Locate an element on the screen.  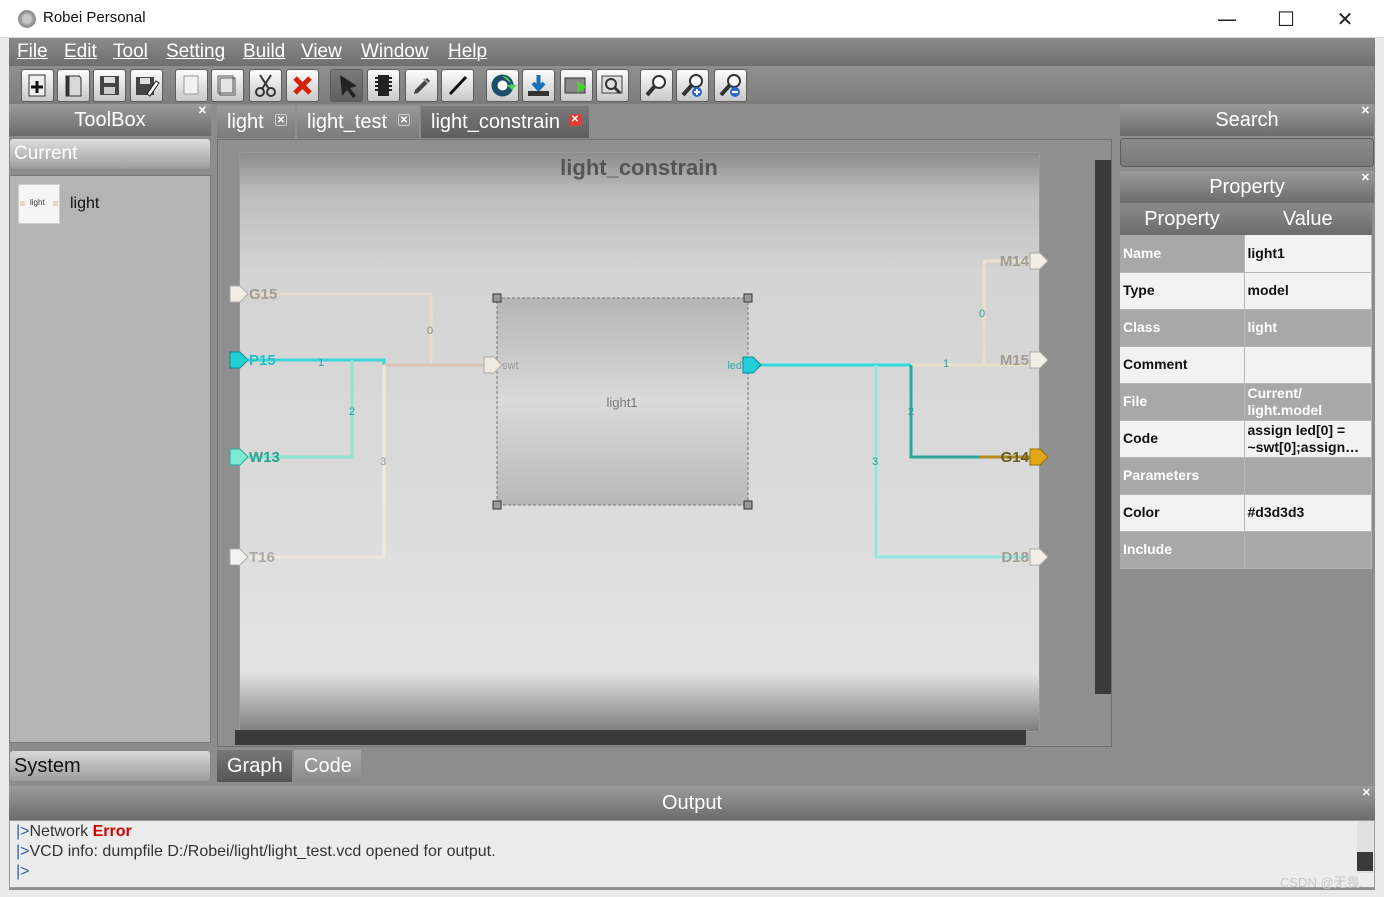
wire-w13 is located at coordinates (300, 409).